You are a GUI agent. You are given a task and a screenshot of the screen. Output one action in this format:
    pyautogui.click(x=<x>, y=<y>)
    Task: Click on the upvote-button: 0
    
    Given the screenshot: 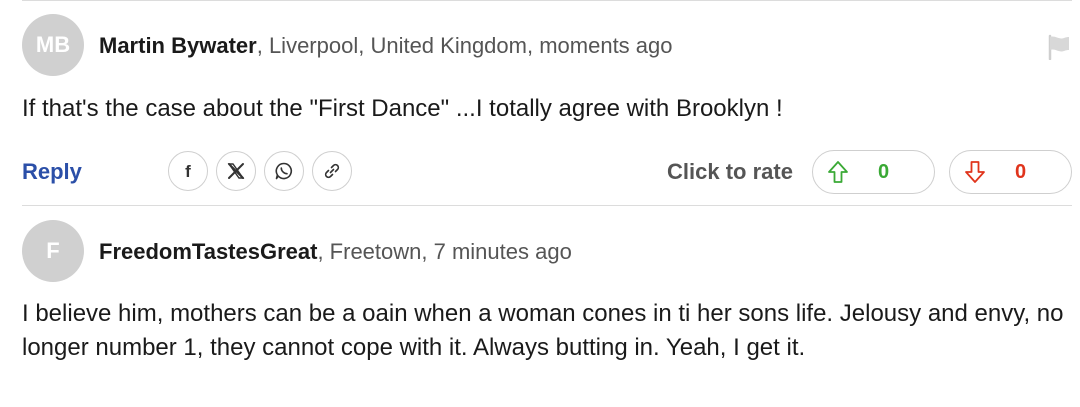 What is the action you would take?
    pyautogui.click(x=873, y=172)
    